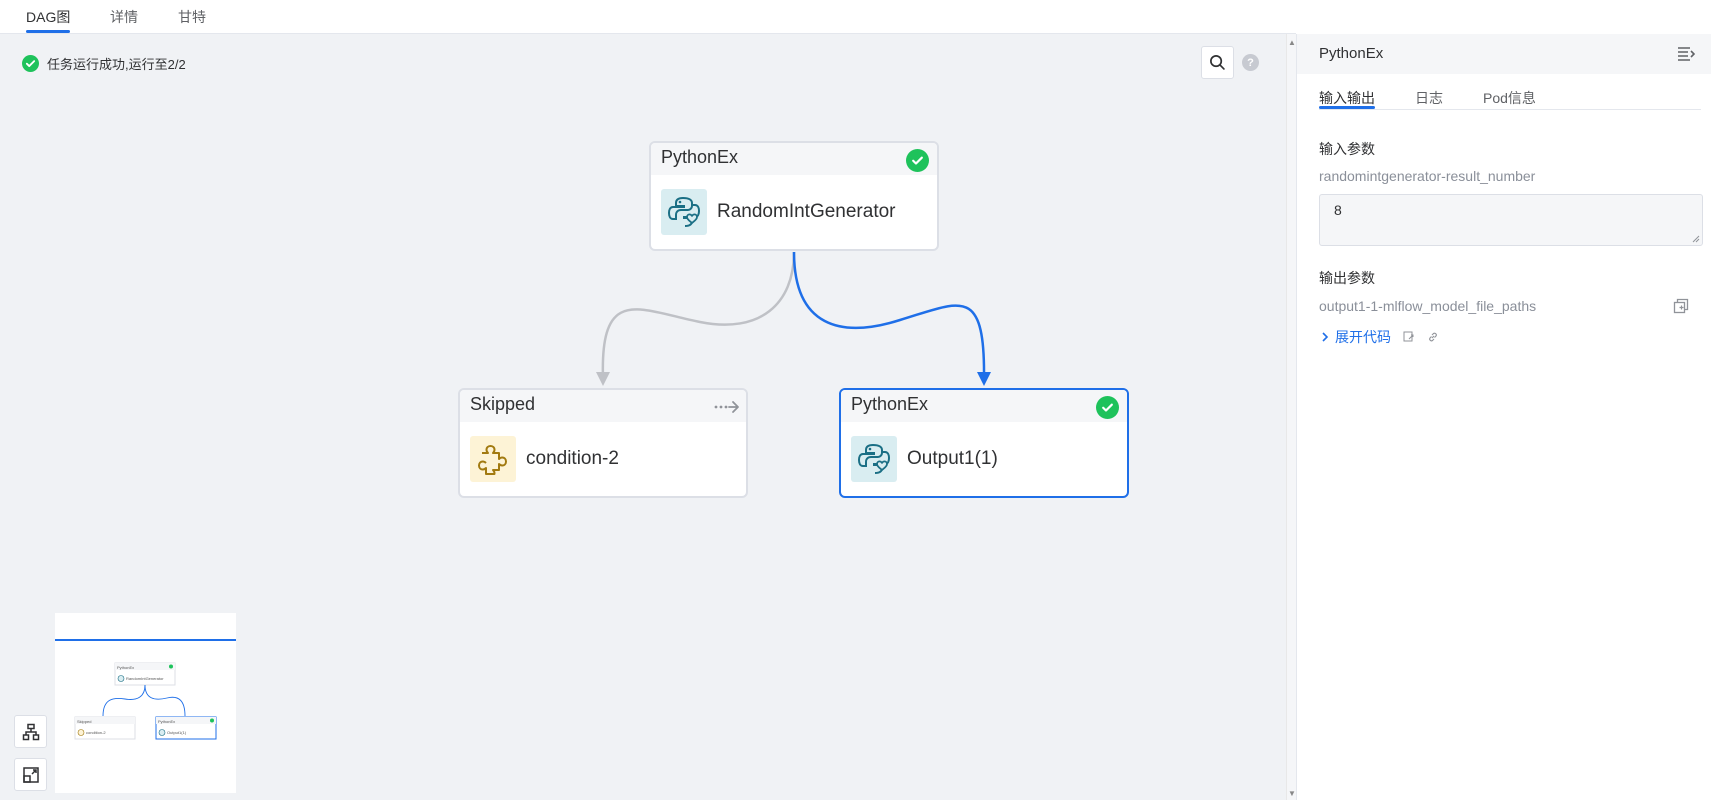  What do you see at coordinates (48, 17) in the screenshot?
I see `tab-dag: DAG图` at bounding box center [48, 17].